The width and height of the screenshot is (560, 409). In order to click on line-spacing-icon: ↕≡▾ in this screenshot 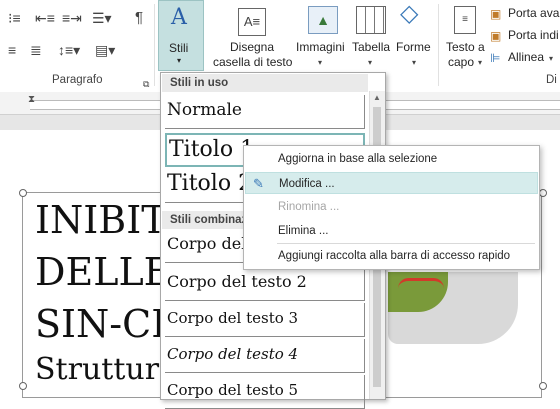, I will do `click(69, 50)`.